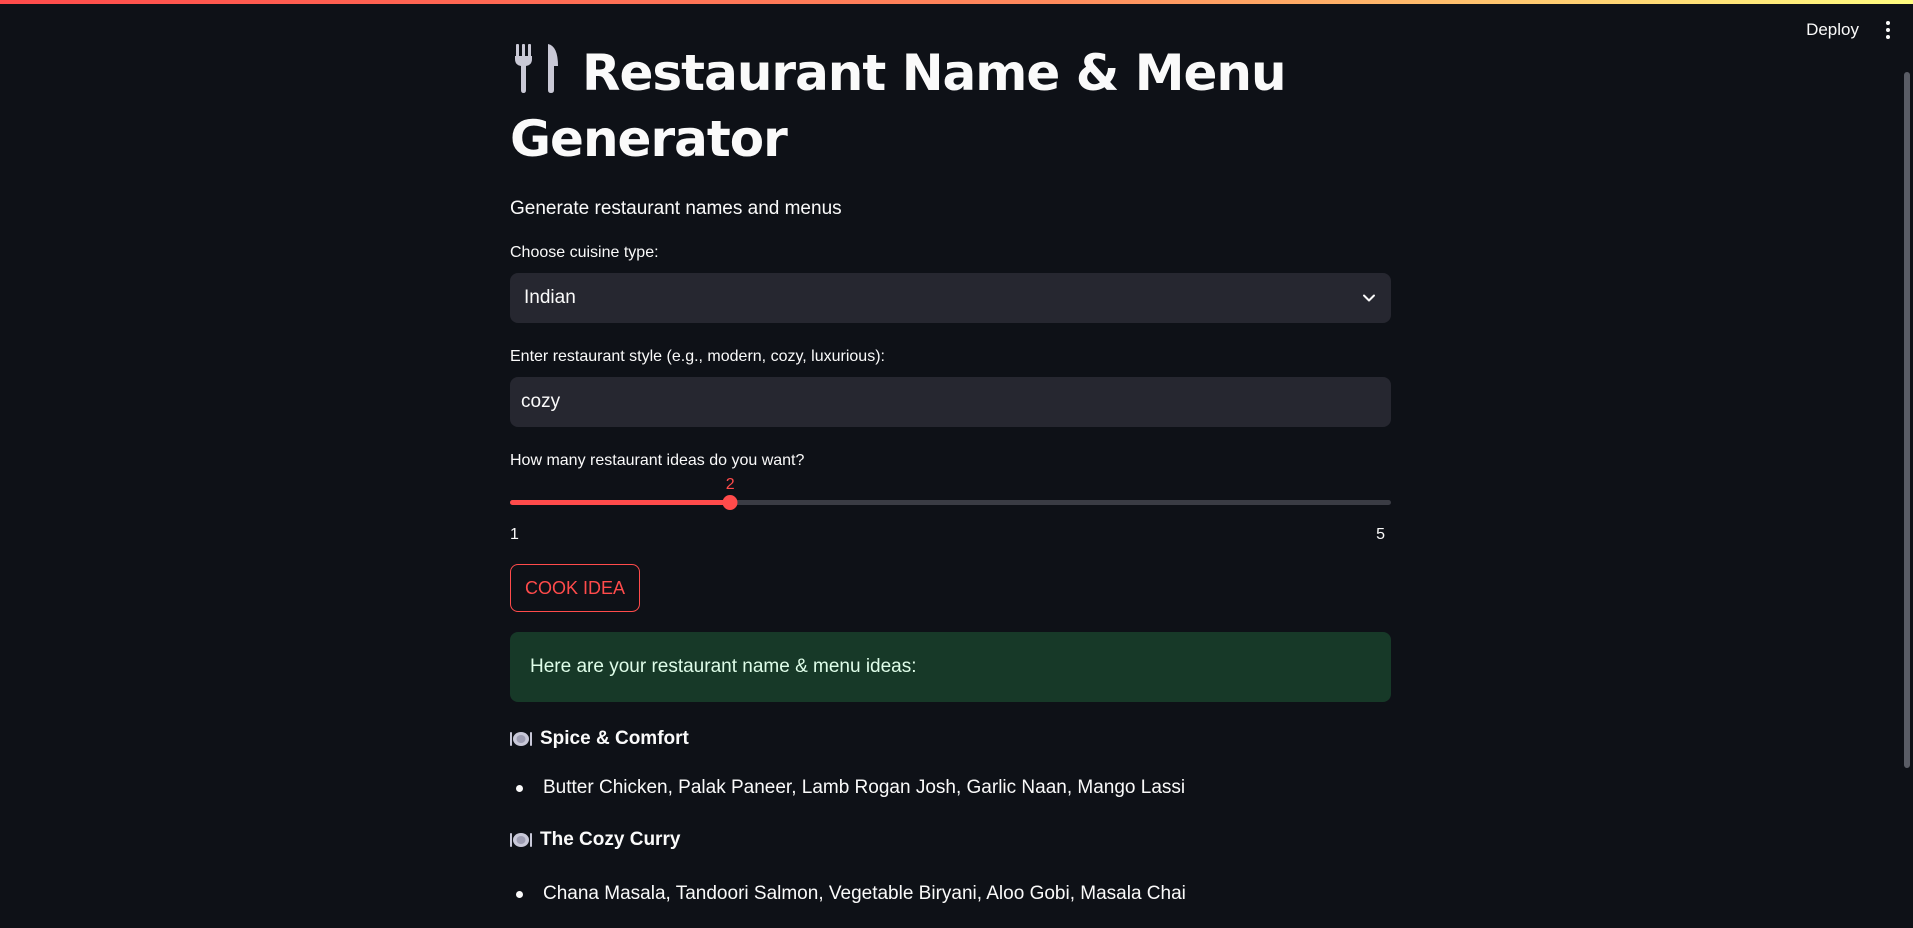 The image size is (1913, 928). I want to click on top-decoration-bar, so click(956, 2).